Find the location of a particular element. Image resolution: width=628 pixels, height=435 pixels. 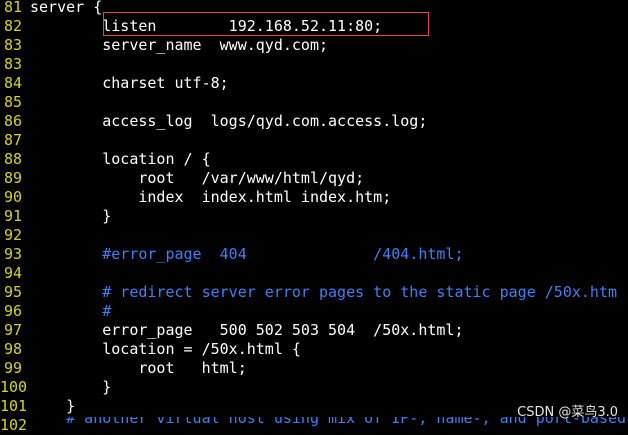

code-line: 93 #error_page 404 /404.html; is located at coordinates (314, 254).